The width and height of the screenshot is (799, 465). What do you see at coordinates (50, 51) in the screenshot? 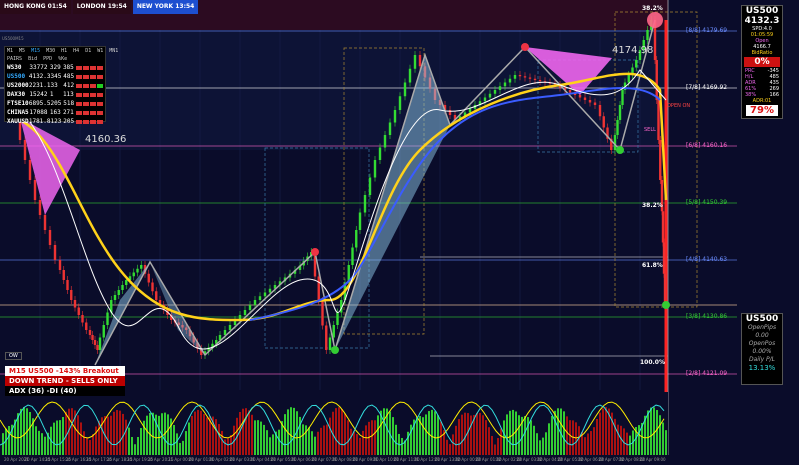
I see `timeframe-m30: M30` at bounding box center [50, 51].